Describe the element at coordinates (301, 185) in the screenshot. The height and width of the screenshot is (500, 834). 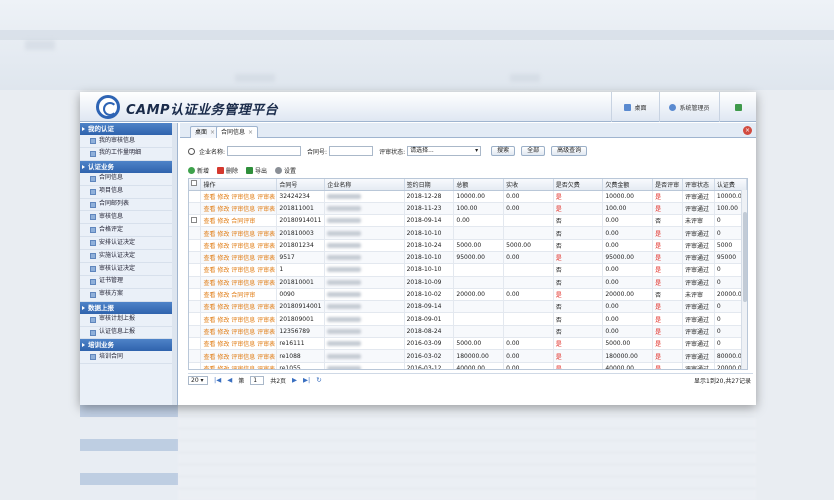
I see `column-header: 合同号` at that location.